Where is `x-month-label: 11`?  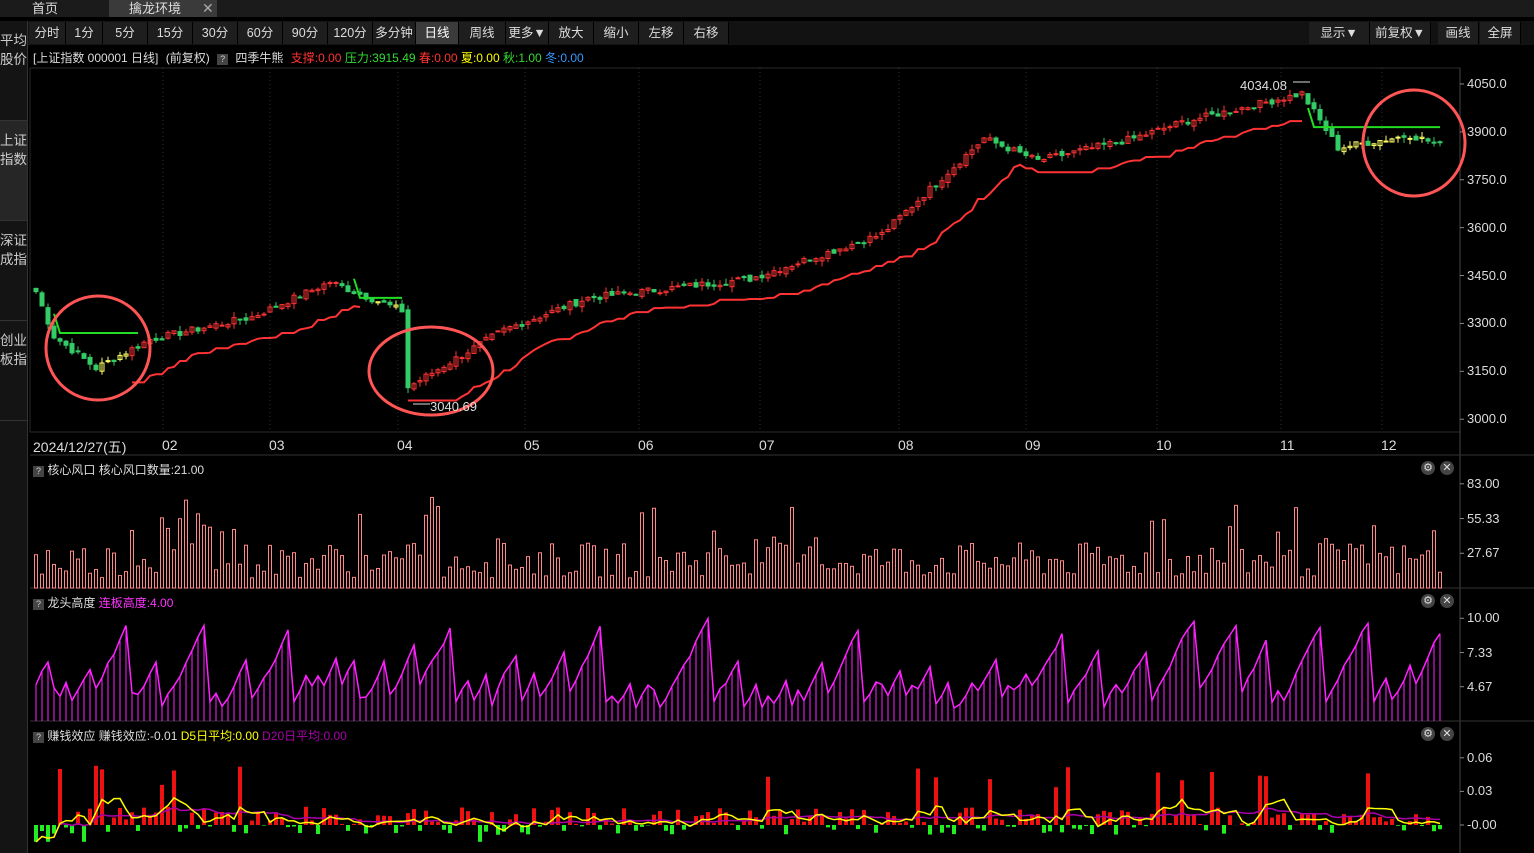 x-month-label: 11 is located at coordinates (1287, 445).